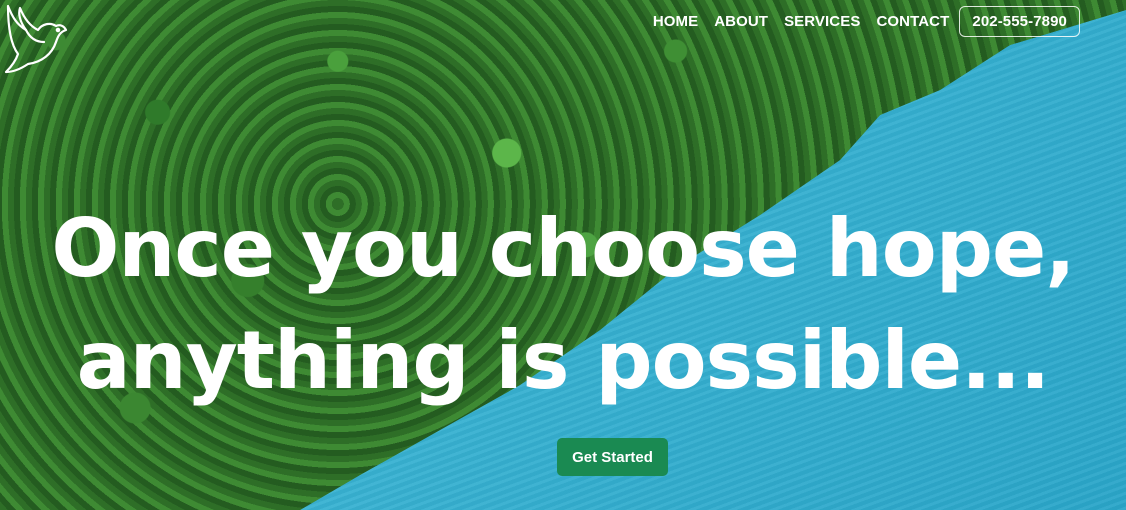  Describe the element at coordinates (912, 21) in the screenshot. I see `nav-contact-link: CONTACT` at that location.